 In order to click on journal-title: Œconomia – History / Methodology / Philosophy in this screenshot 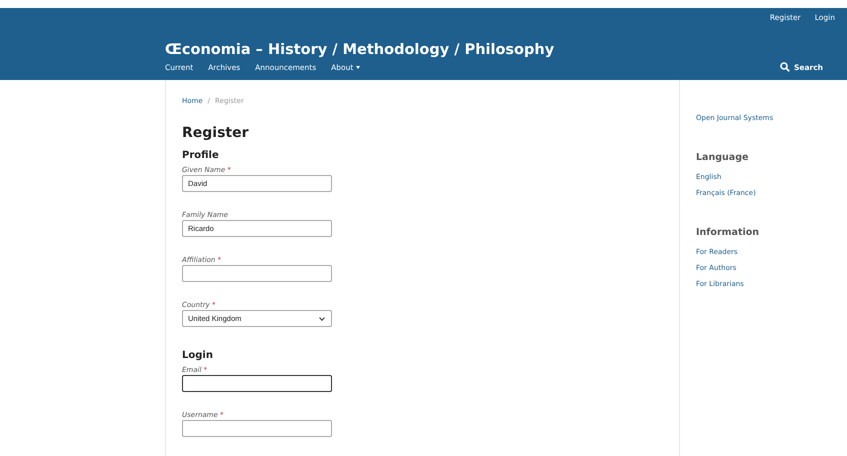, I will do `click(360, 50)`.